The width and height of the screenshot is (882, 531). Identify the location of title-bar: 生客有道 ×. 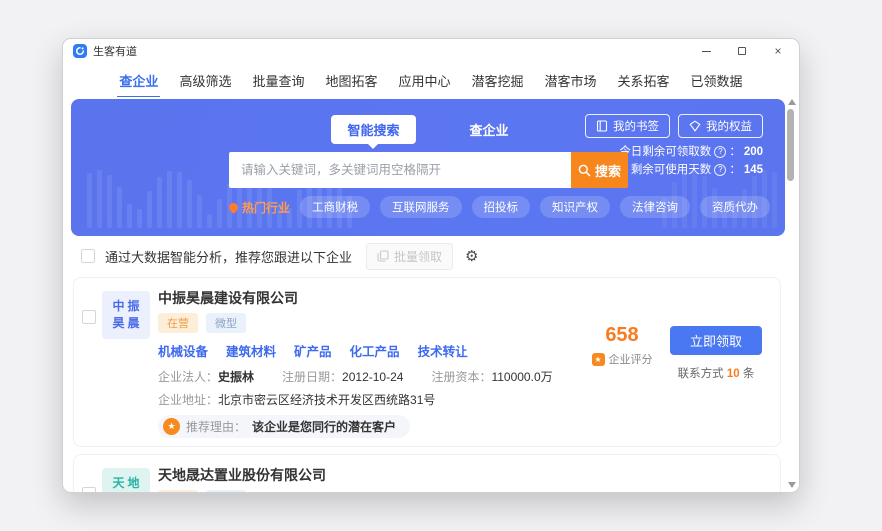
(431, 51).